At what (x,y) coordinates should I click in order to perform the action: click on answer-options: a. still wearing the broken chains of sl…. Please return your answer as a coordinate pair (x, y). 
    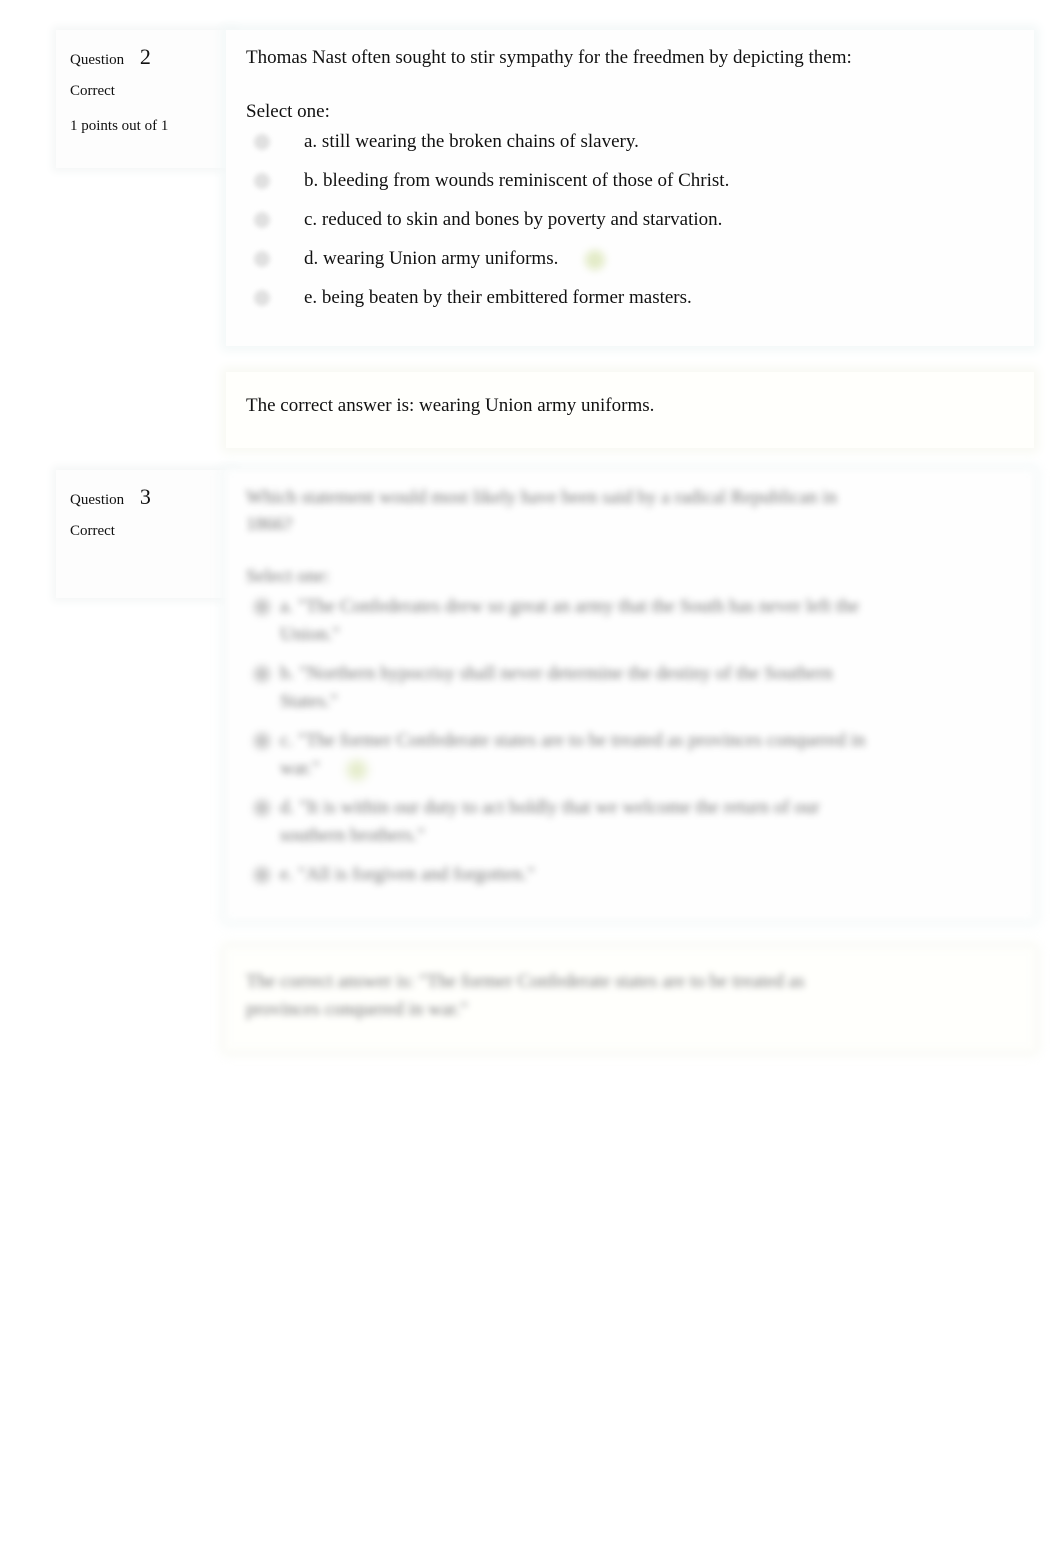
    Looking at the image, I should click on (630, 220).